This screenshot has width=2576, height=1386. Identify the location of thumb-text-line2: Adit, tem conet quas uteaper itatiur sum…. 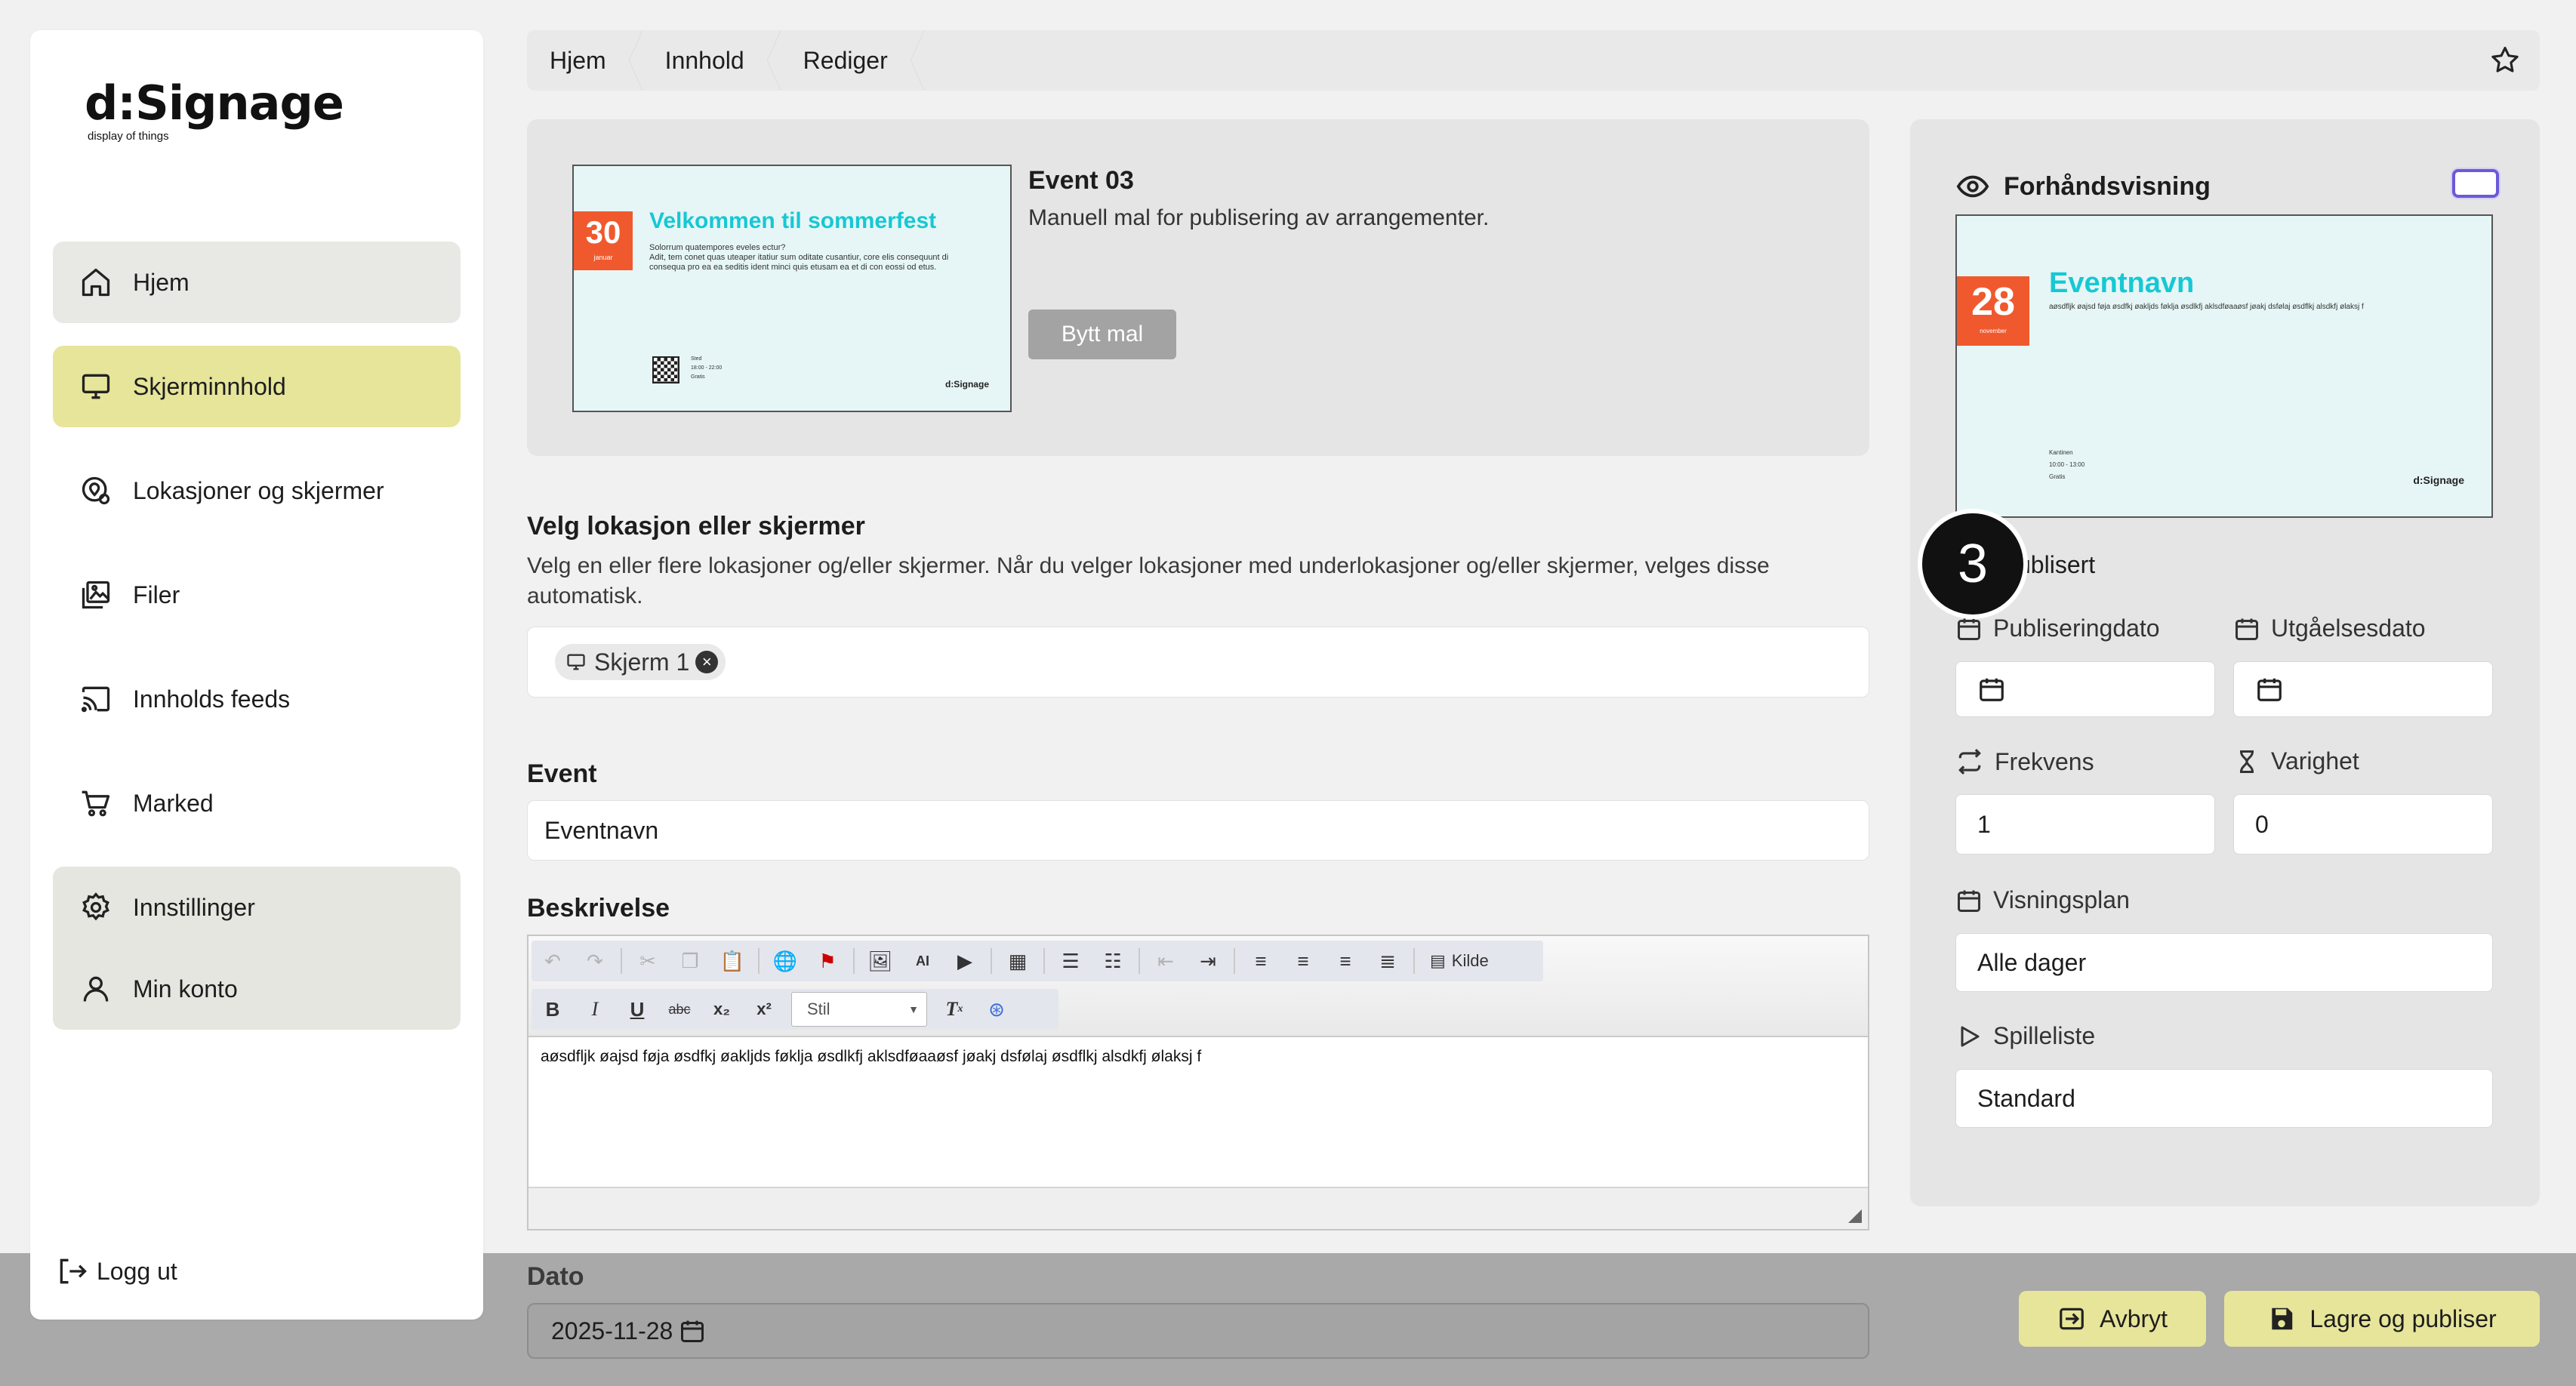
(799, 262).